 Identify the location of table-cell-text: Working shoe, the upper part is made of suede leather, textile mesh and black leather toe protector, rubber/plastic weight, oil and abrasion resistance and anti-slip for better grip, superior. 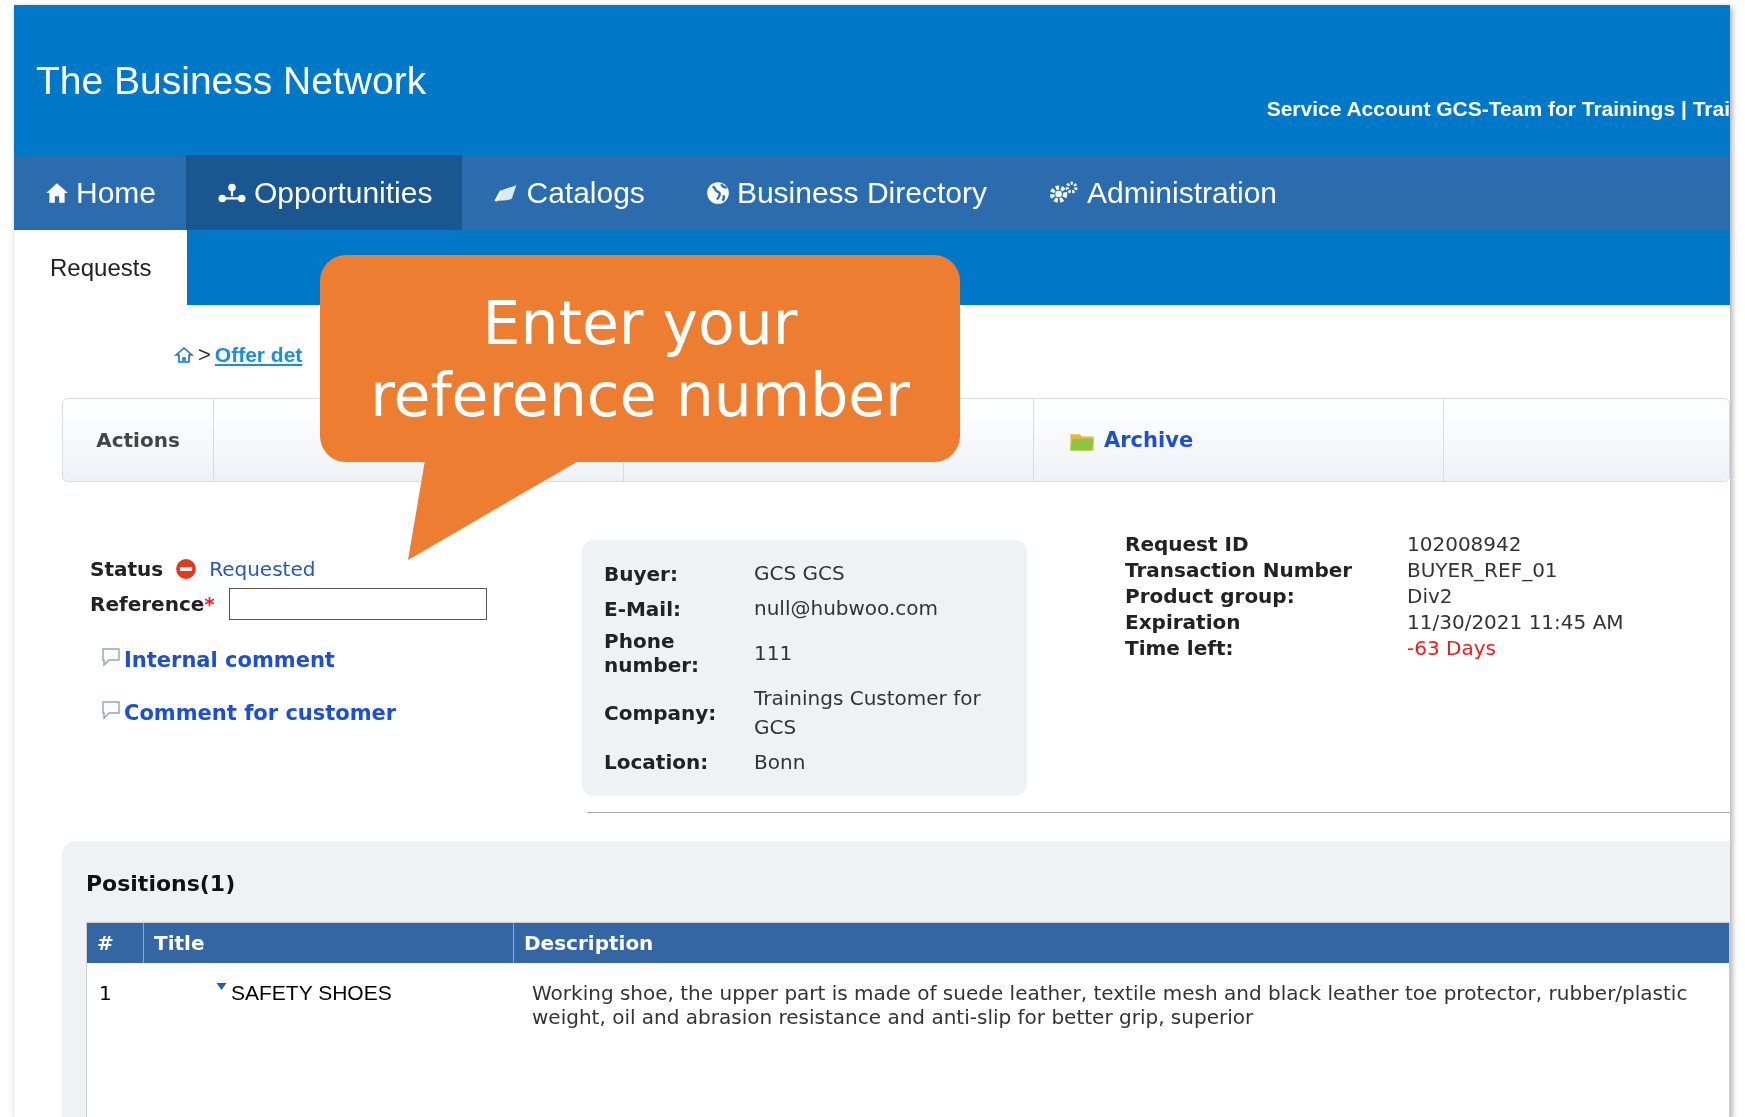
(1110, 1005).